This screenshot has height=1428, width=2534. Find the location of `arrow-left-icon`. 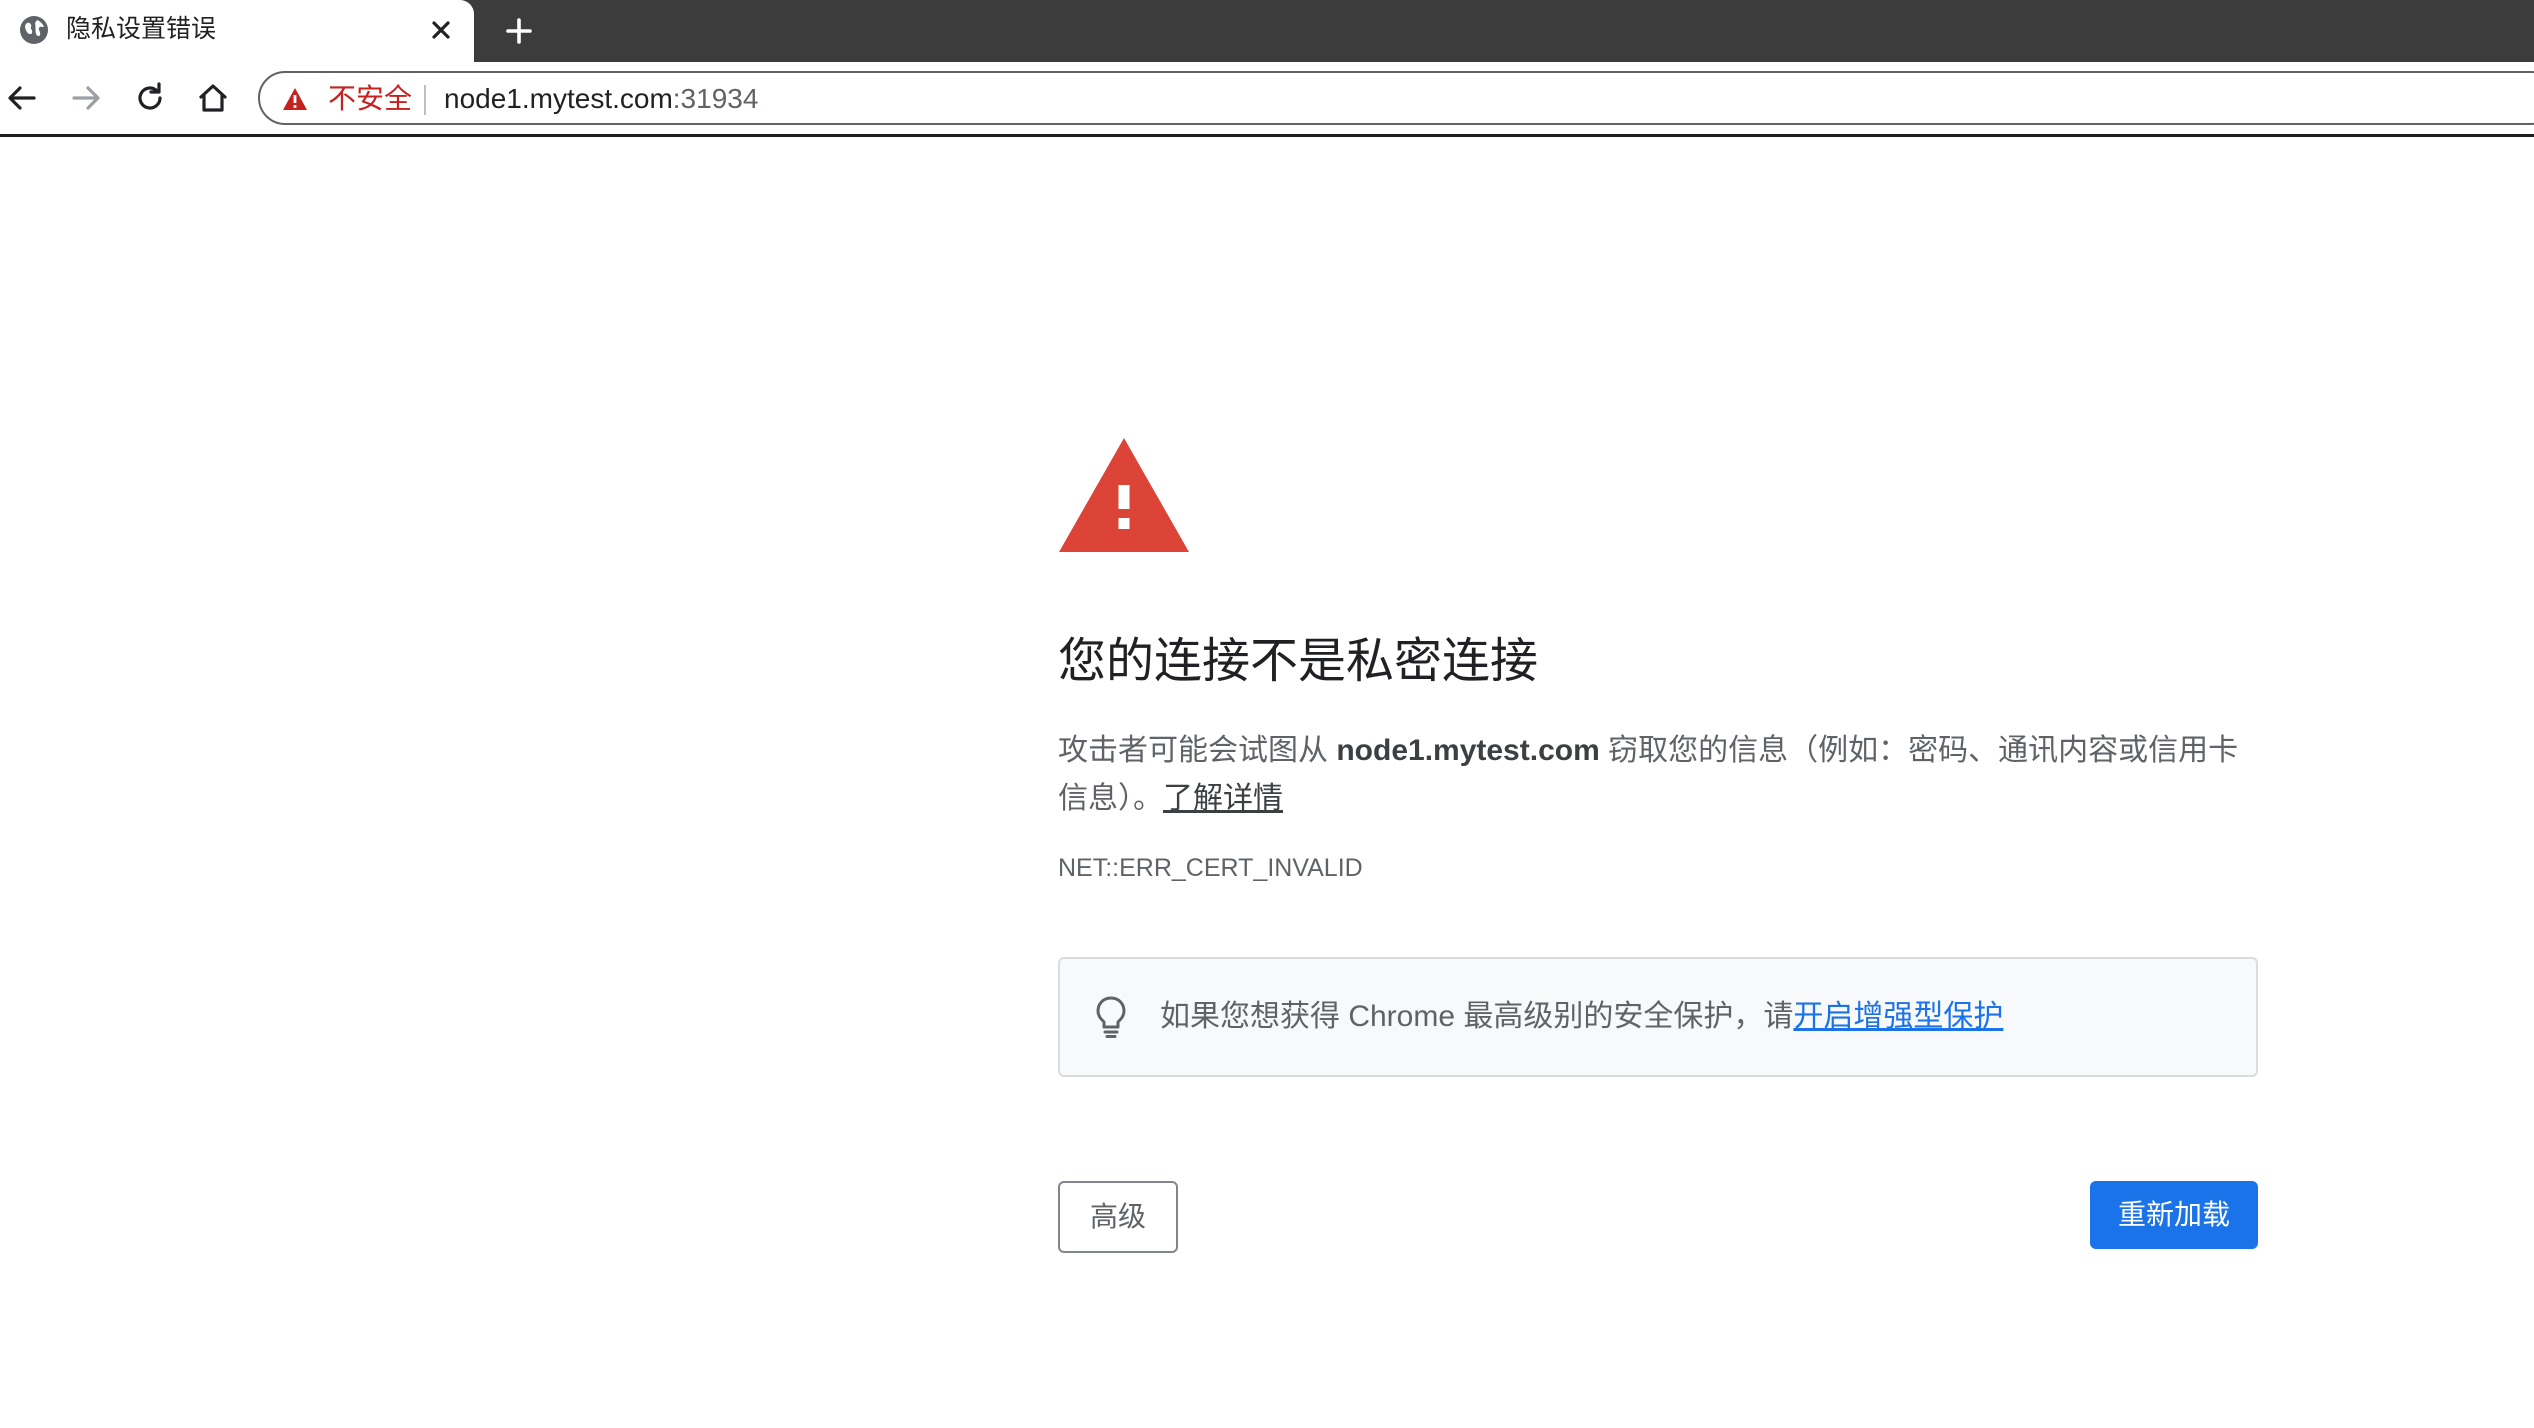

arrow-left-icon is located at coordinates (22, 98).